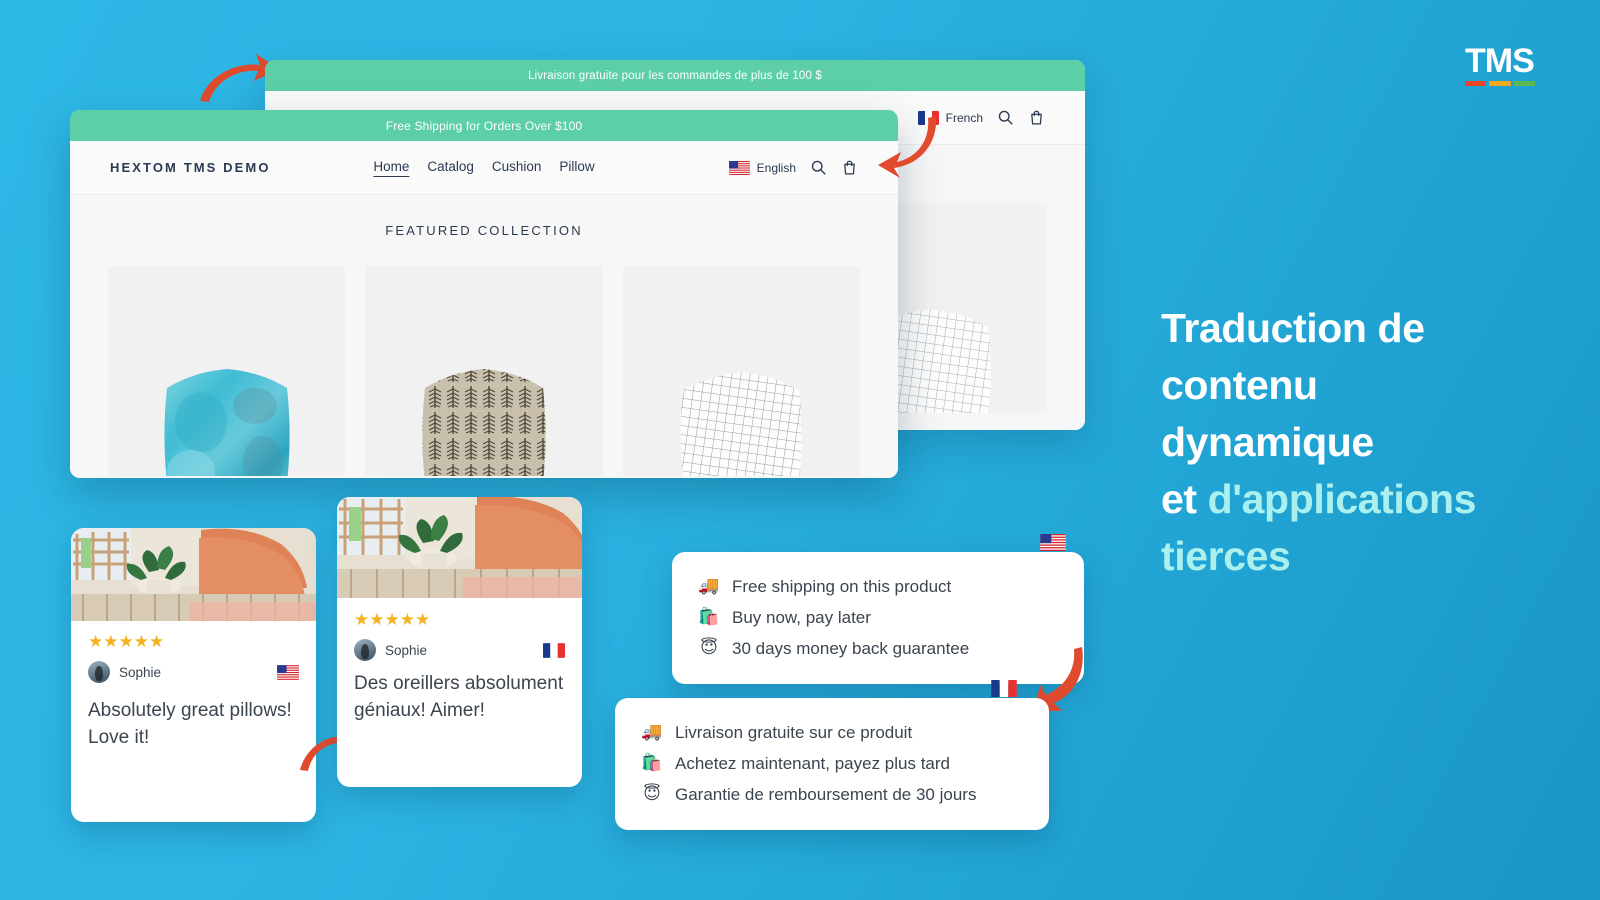 The image size is (1600, 900). What do you see at coordinates (826, 794) in the screenshot?
I see `benefit-label: Garantie de remboursement de 30 jours` at bounding box center [826, 794].